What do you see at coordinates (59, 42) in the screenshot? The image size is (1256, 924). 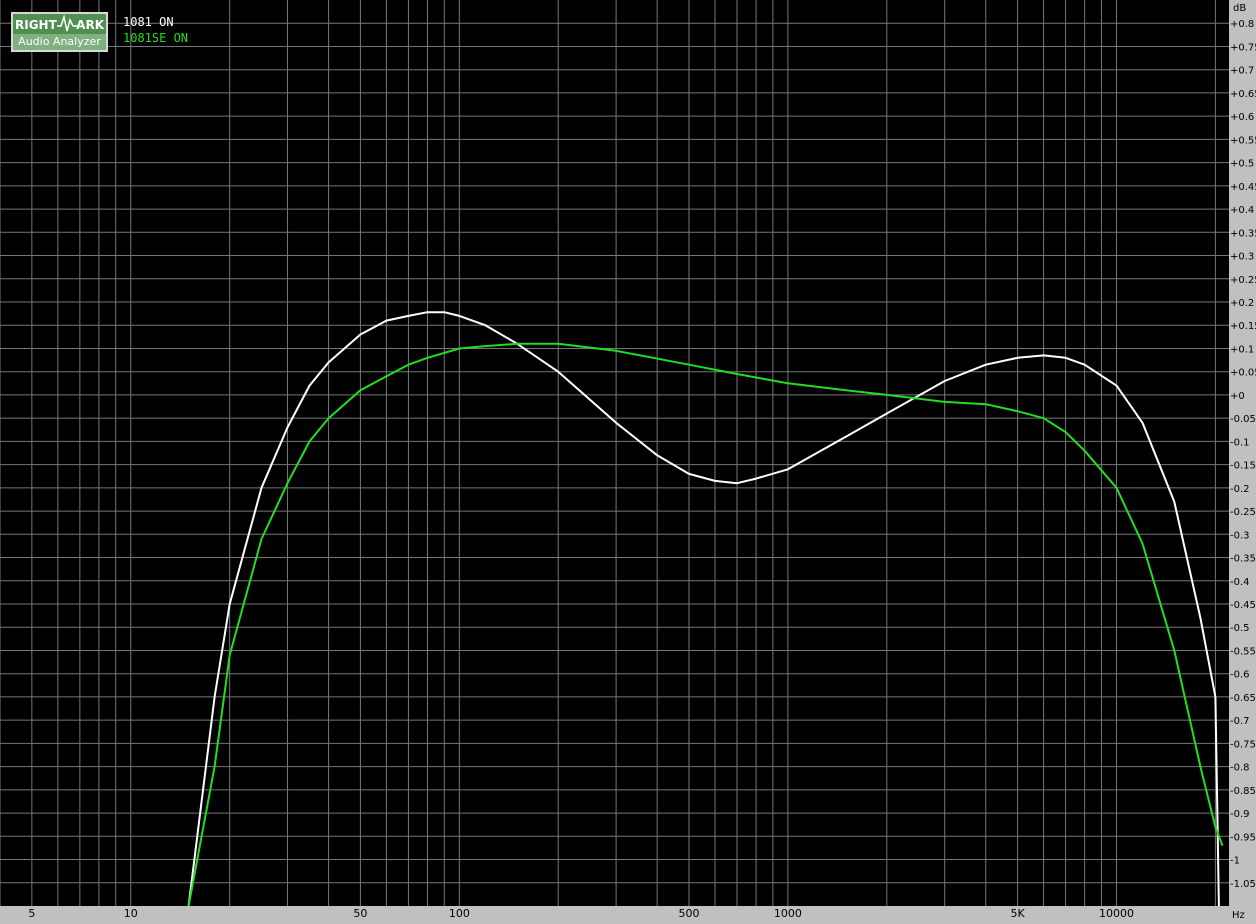 I see `logo-subtitle: Audio Analyzer` at bounding box center [59, 42].